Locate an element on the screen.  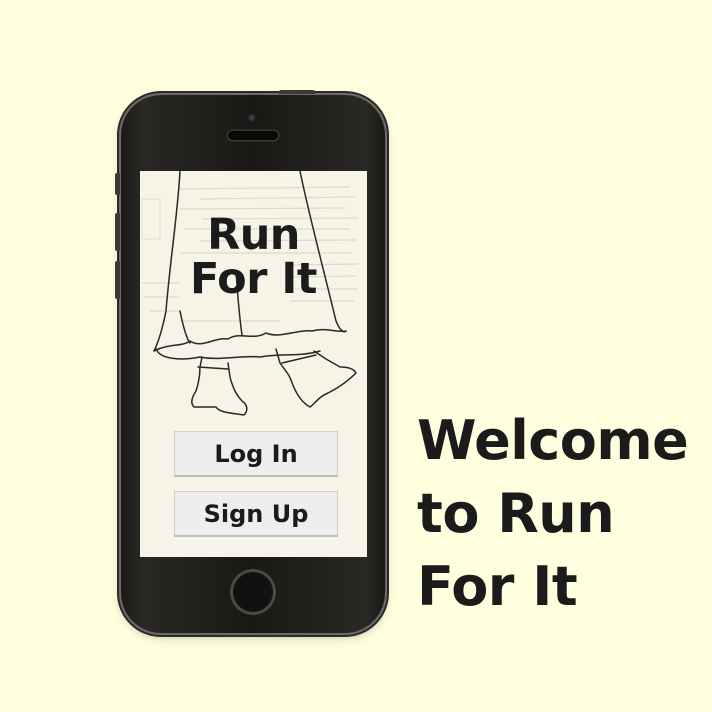
app-title-line2: For It is located at coordinates (253, 279).